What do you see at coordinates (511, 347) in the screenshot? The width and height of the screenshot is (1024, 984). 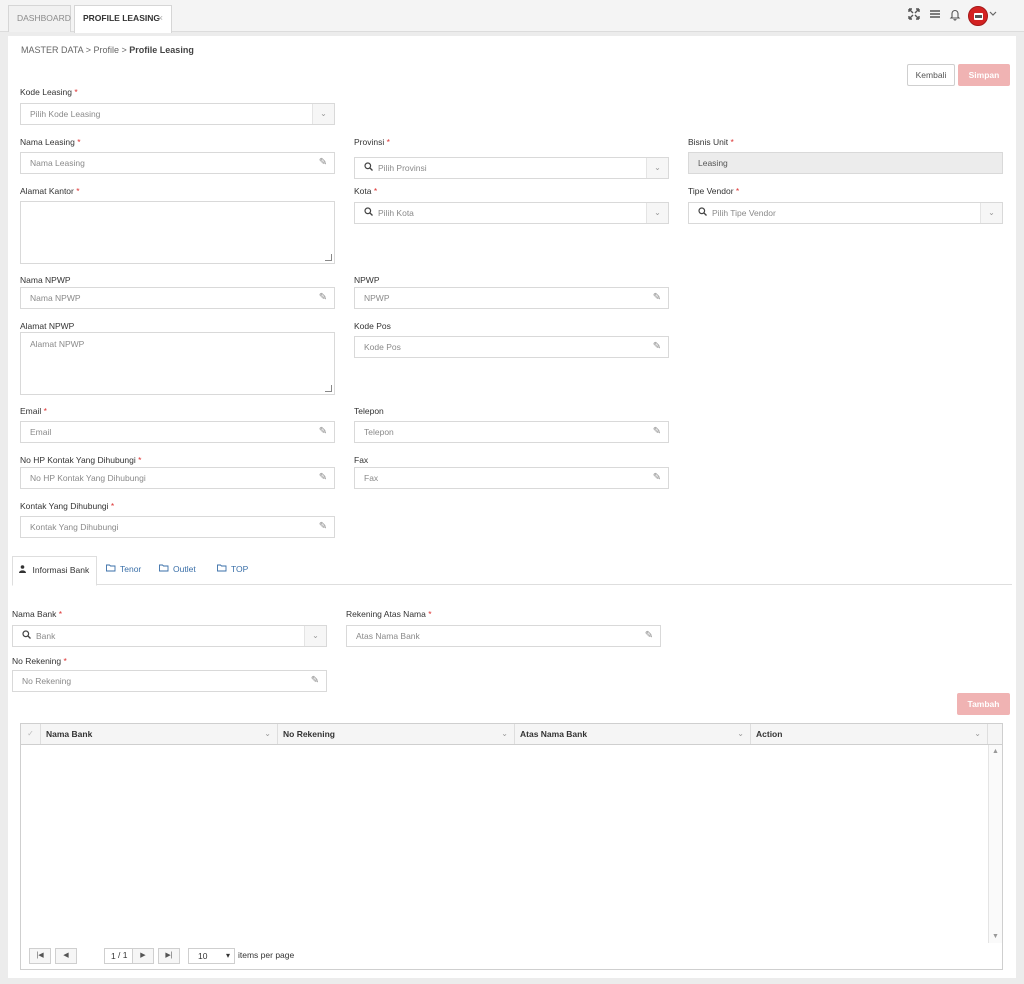 I see `kode-pos-field: Kode Pos ✎` at bounding box center [511, 347].